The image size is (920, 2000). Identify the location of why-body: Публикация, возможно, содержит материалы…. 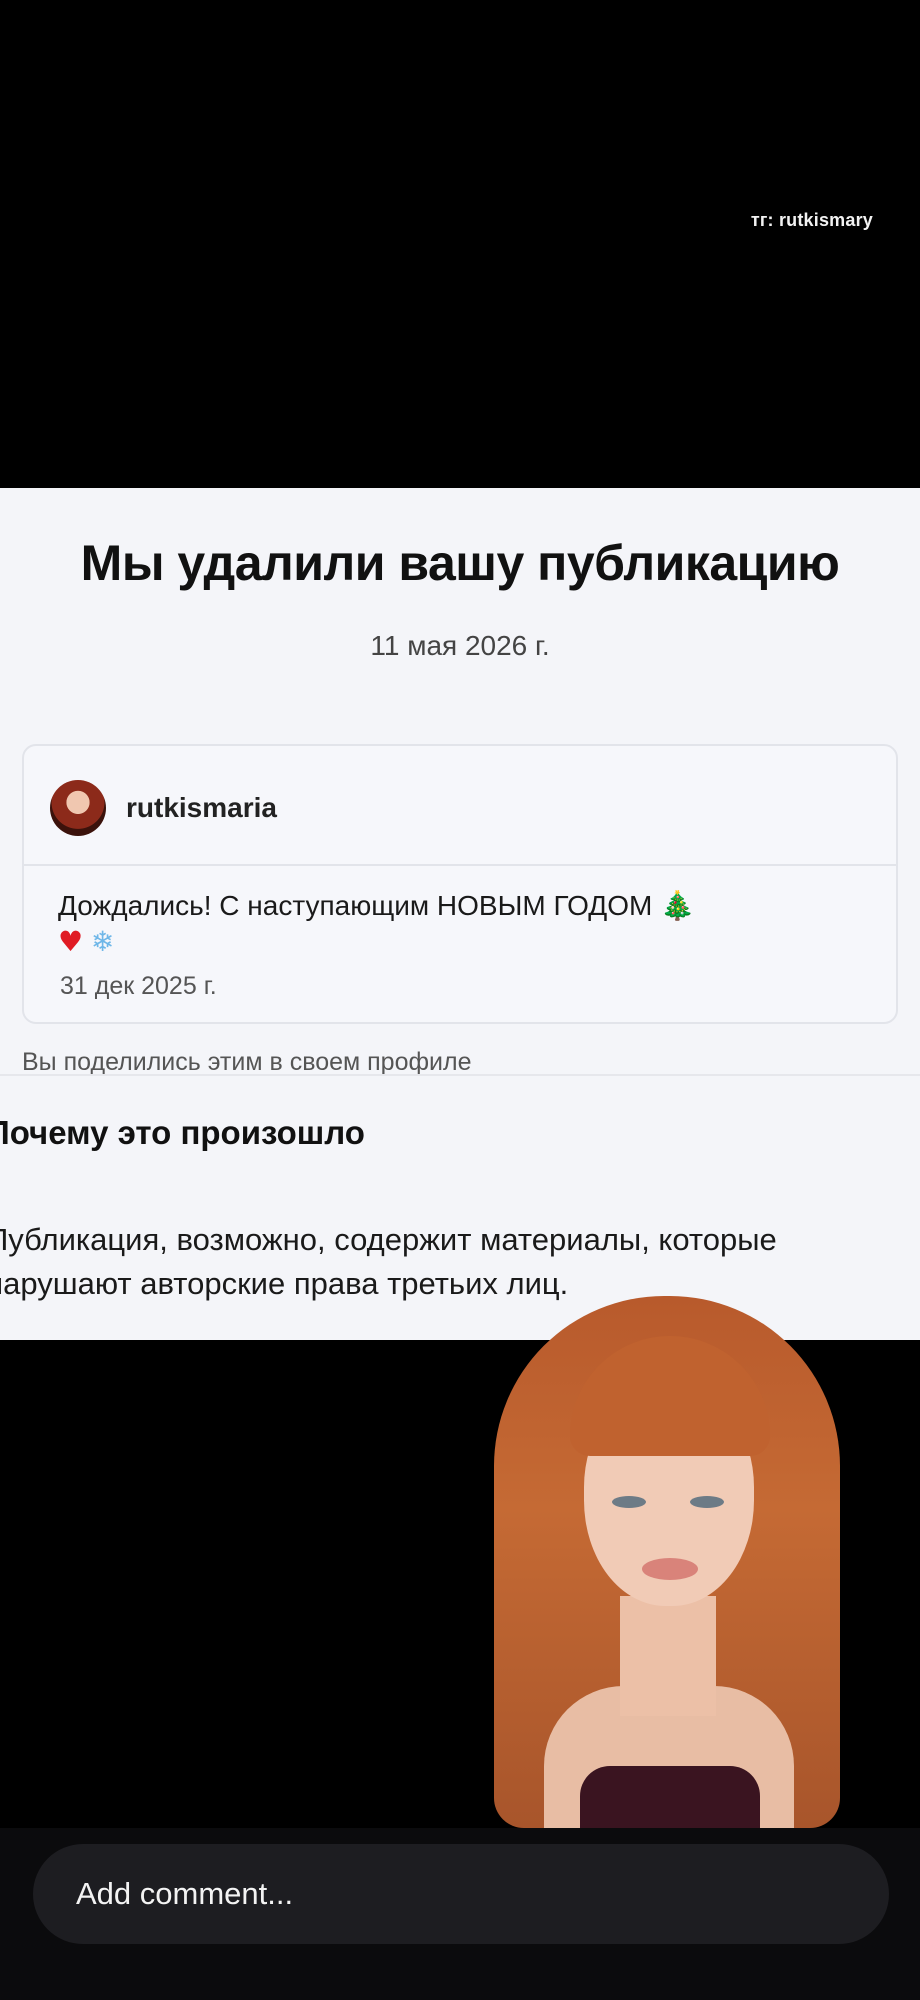
(388, 1261).